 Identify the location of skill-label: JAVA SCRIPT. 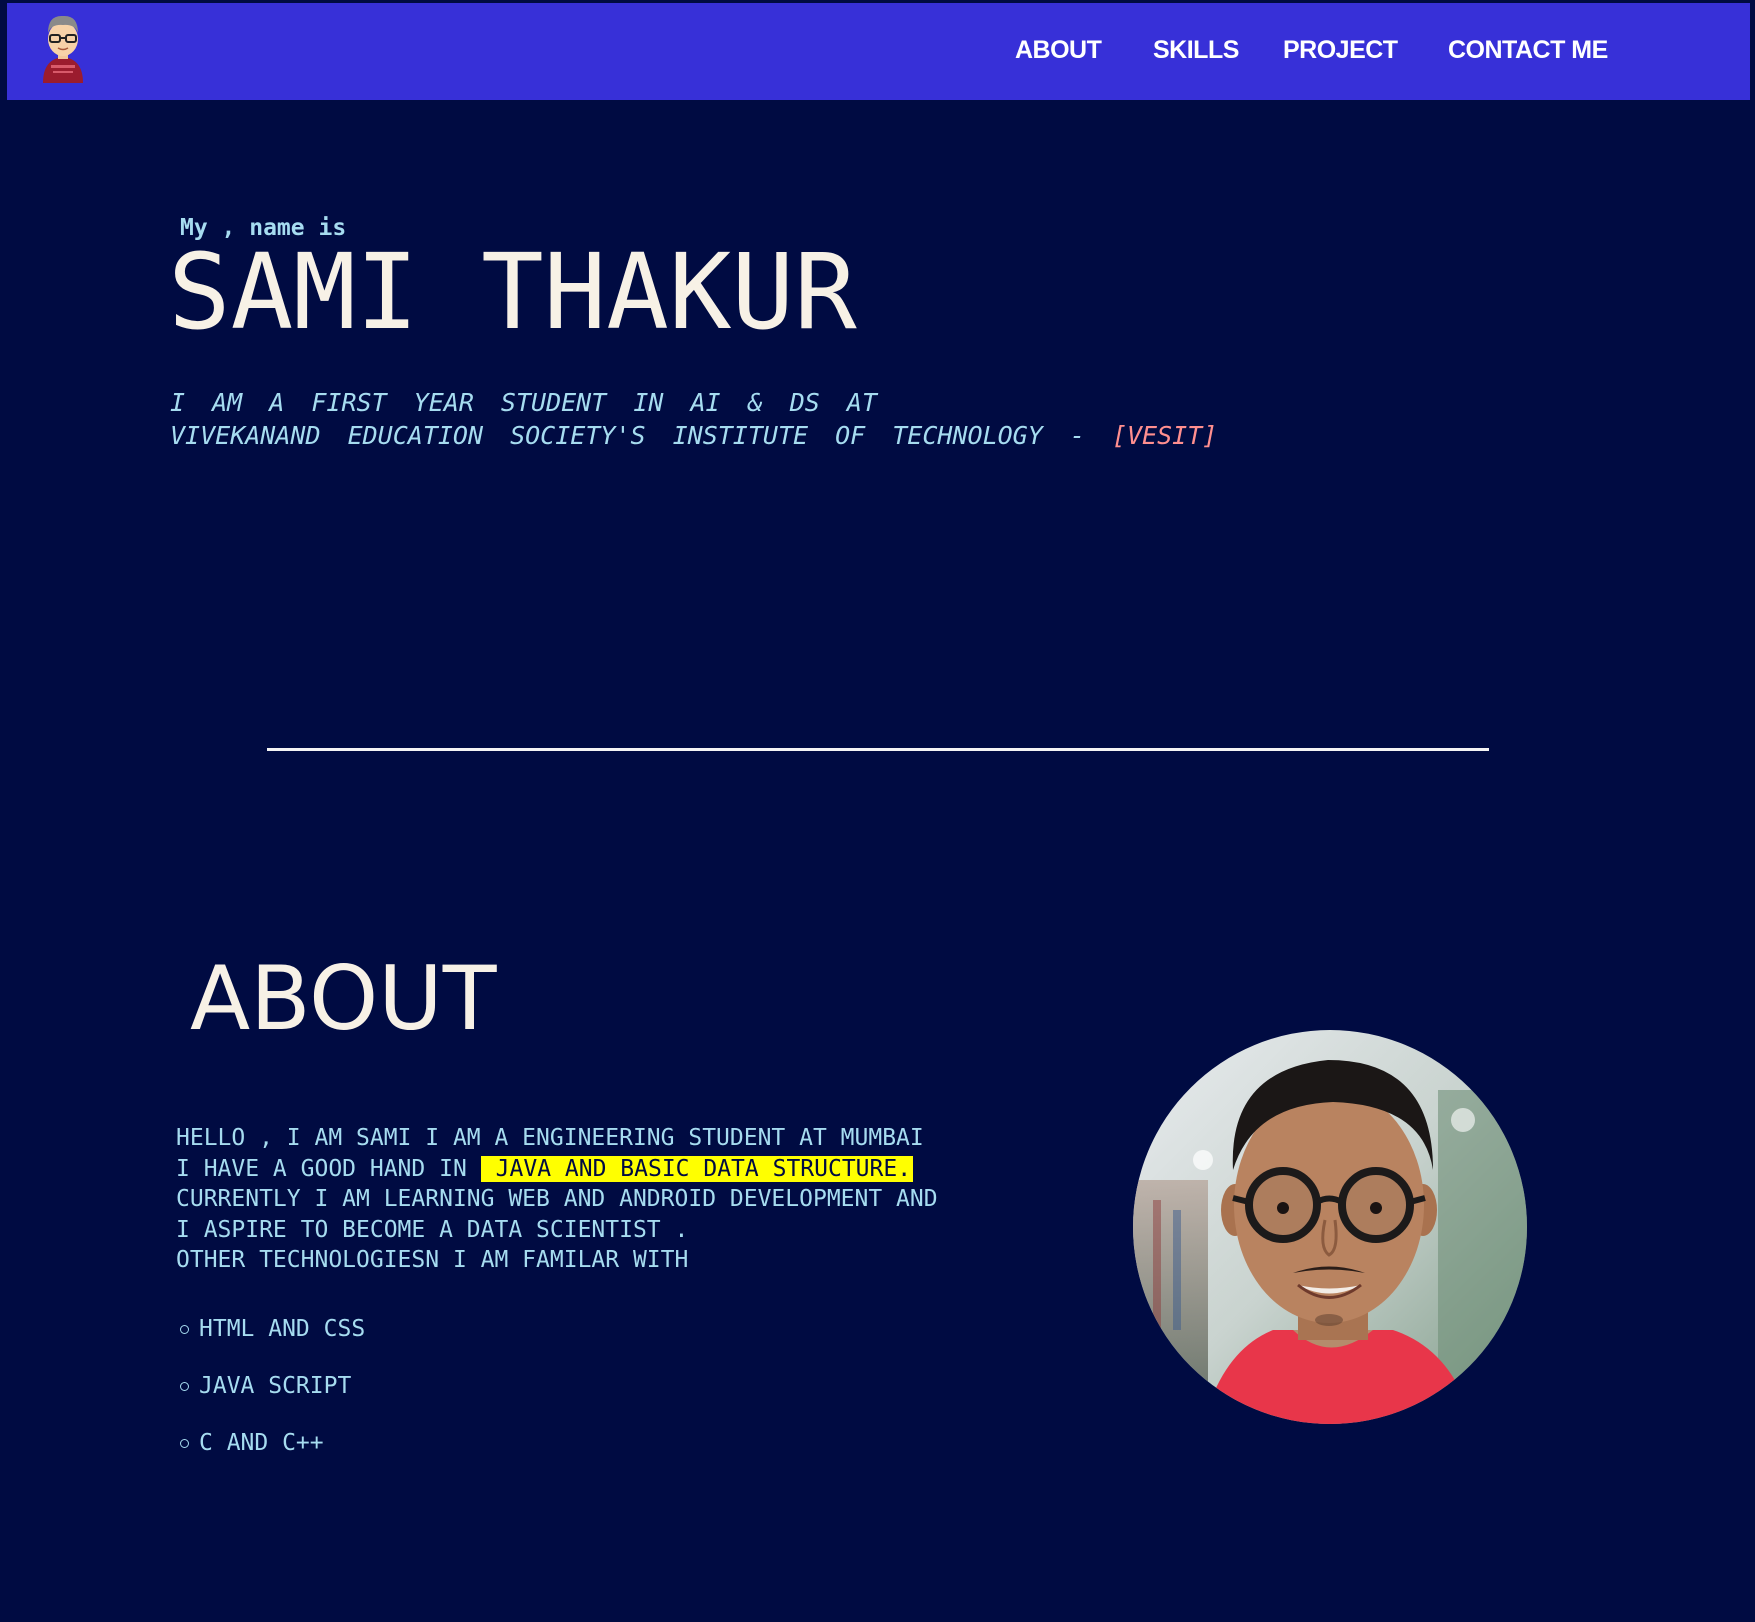
(275, 1386).